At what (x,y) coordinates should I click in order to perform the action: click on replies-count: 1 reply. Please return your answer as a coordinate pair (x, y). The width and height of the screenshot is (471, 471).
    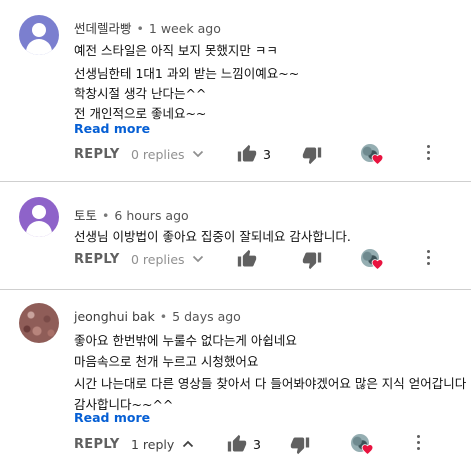
    Looking at the image, I should click on (152, 444).